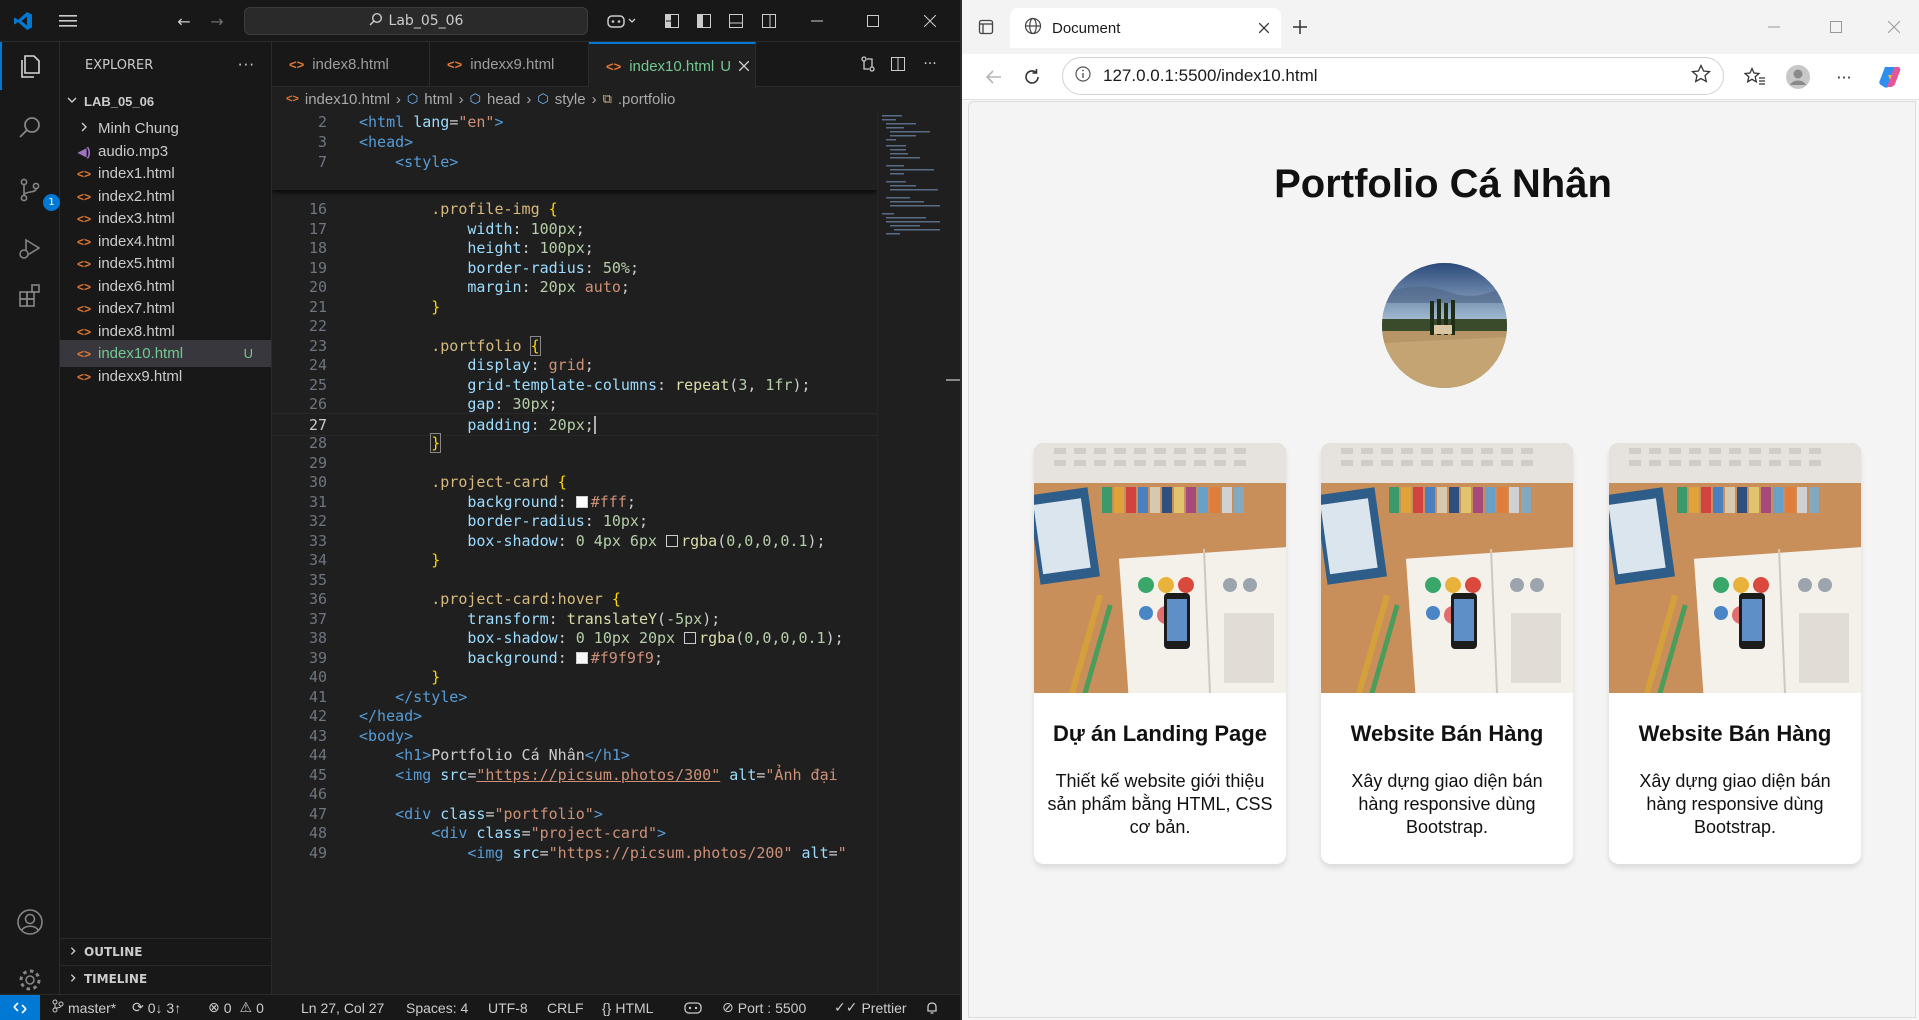 The image size is (1919, 1020). I want to click on favorites-icon, so click(1755, 77).